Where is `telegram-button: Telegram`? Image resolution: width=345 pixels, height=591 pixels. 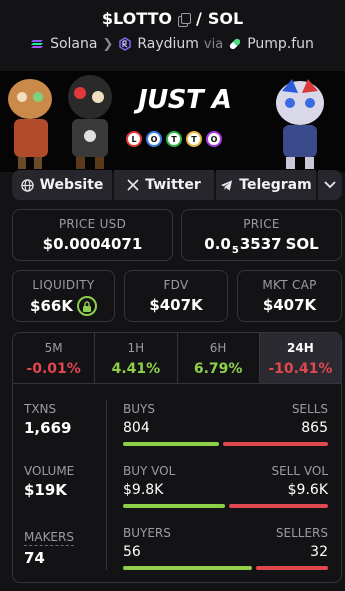 telegram-button: Telegram is located at coordinates (266, 185).